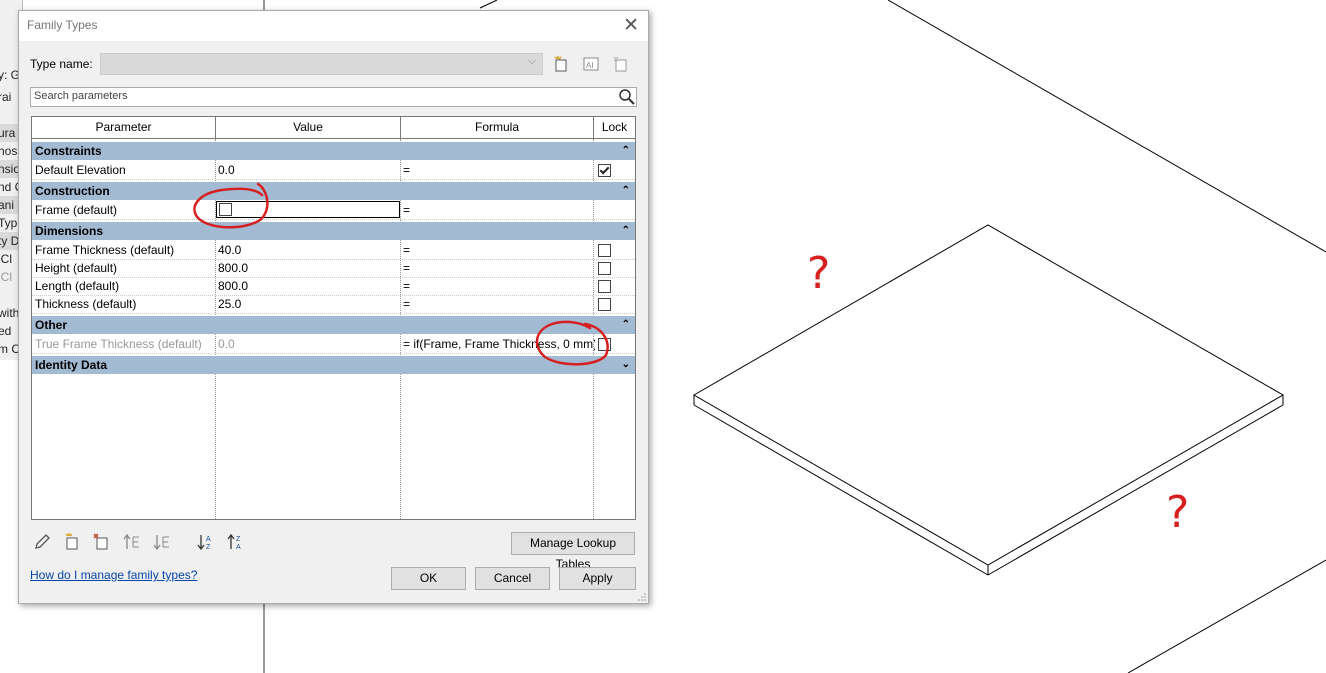 This screenshot has width=1326, height=673. What do you see at coordinates (512, 578) in the screenshot?
I see `cancel-button: Cancel` at bounding box center [512, 578].